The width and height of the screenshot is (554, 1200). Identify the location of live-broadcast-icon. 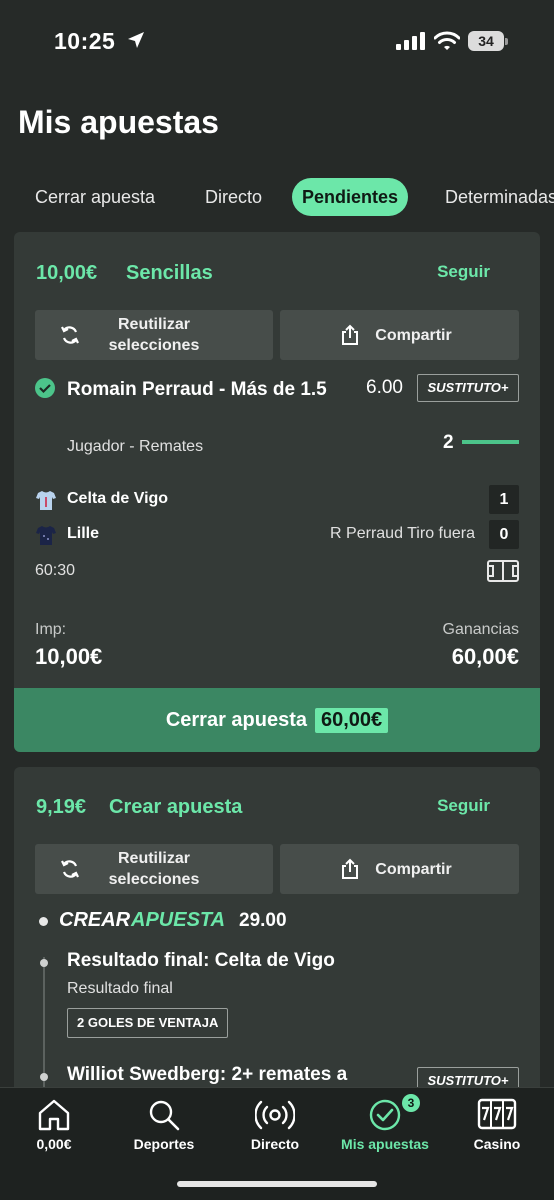
(275, 1115).